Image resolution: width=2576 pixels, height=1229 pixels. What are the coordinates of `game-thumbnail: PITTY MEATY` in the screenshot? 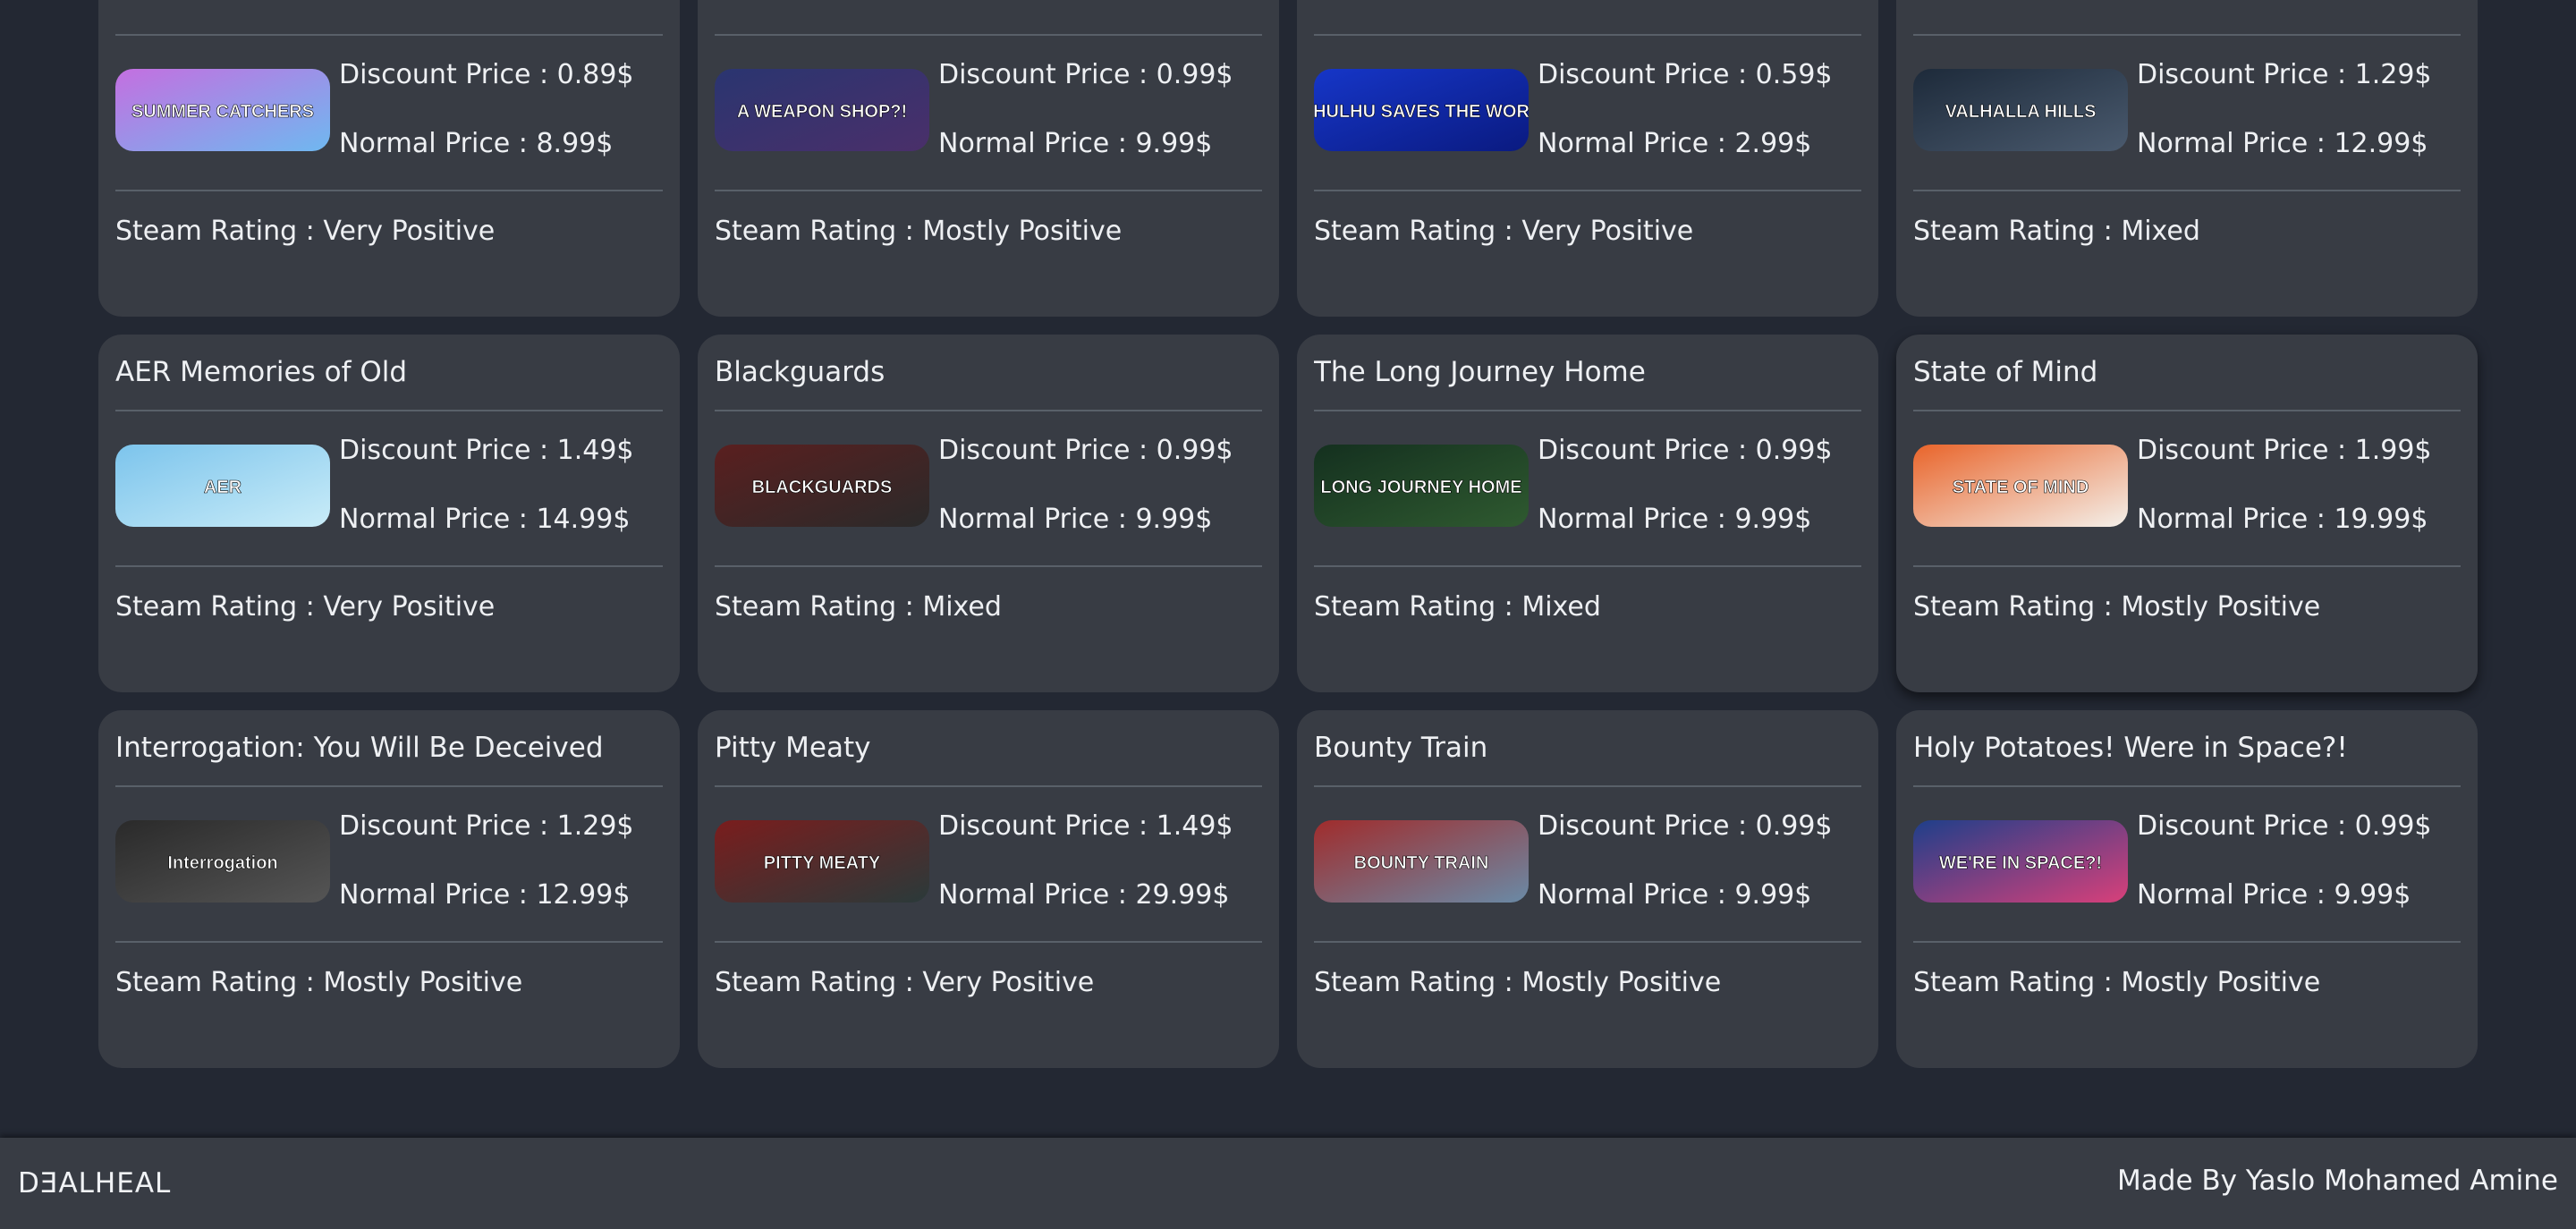 It's located at (822, 861).